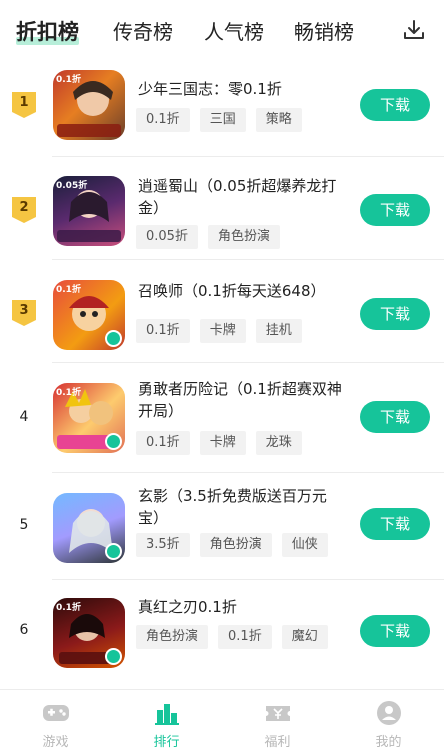 The height and width of the screenshot is (751, 444). Describe the element at coordinates (237, 197) in the screenshot. I see `game-title: 逍遥蜀山（0.05折超爆养龙打金）` at that location.